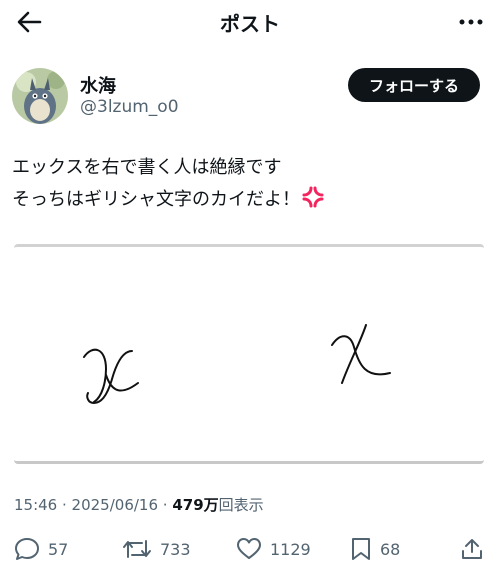 Image resolution: width=500 pixels, height=572 pixels. Describe the element at coordinates (313, 202) in the screenshot. I see `anger-symbol-icon` at that location.